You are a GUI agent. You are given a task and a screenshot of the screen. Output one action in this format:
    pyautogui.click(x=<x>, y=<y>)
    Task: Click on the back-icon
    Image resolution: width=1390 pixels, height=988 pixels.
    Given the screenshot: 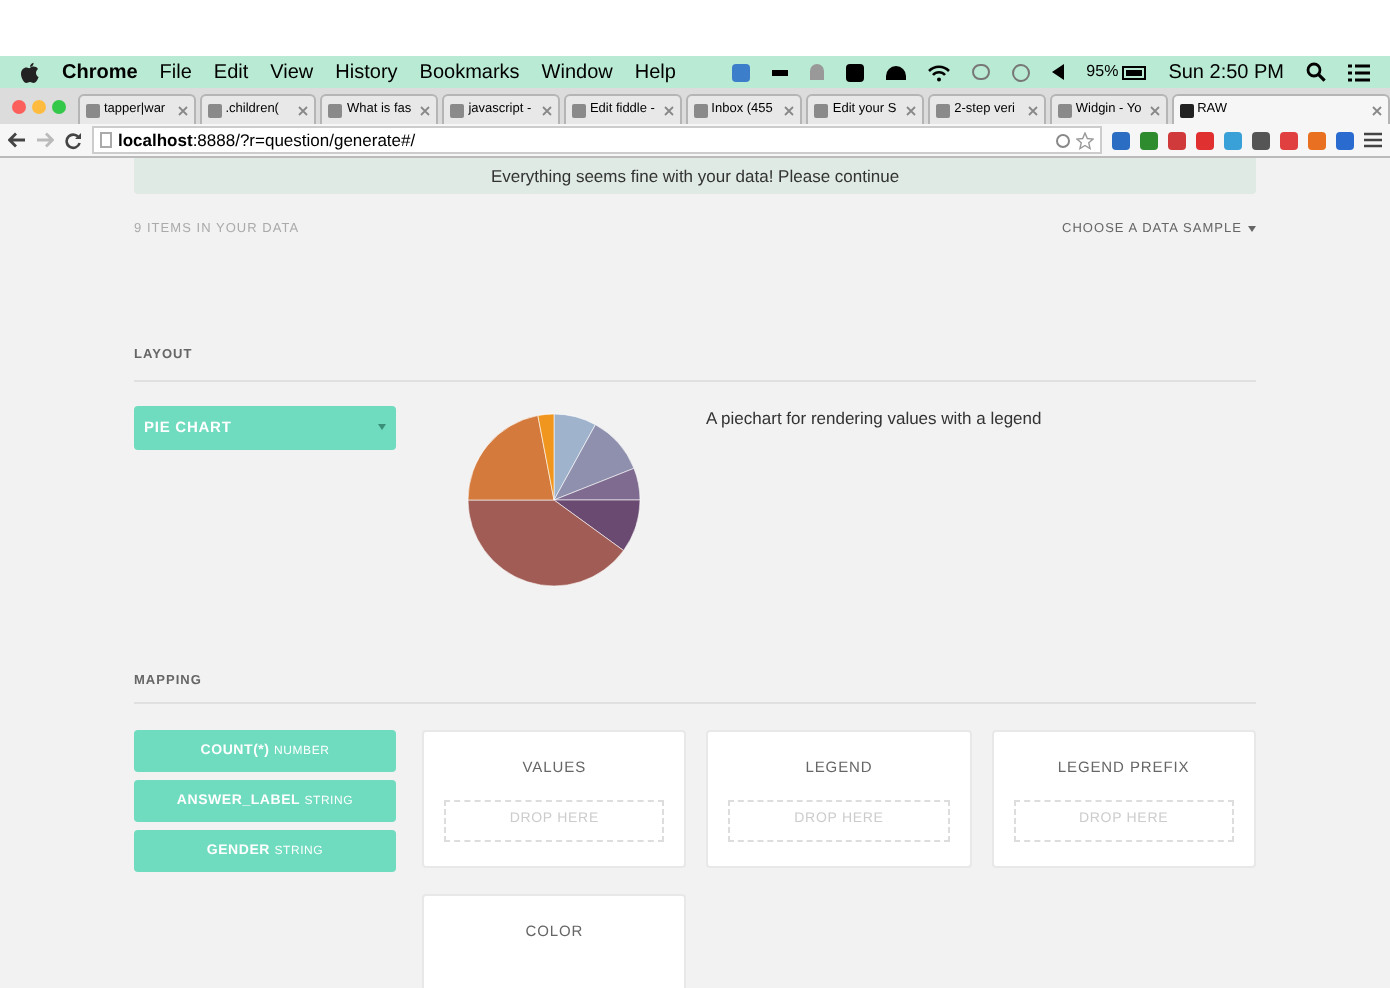 What is the action you would take?
    pyautogui.click(x=17, y=140)
    